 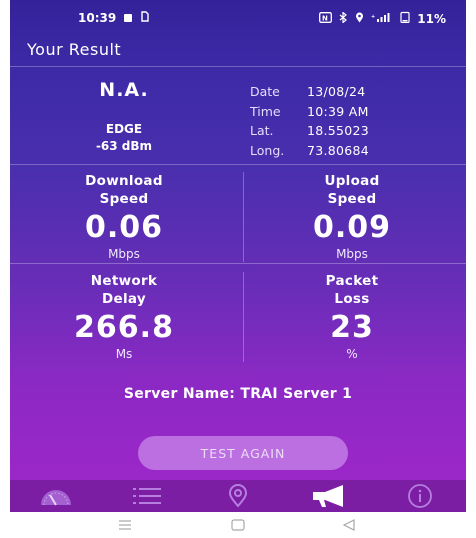 I want to click on system-nav-bar, so click(x=238, y=525).